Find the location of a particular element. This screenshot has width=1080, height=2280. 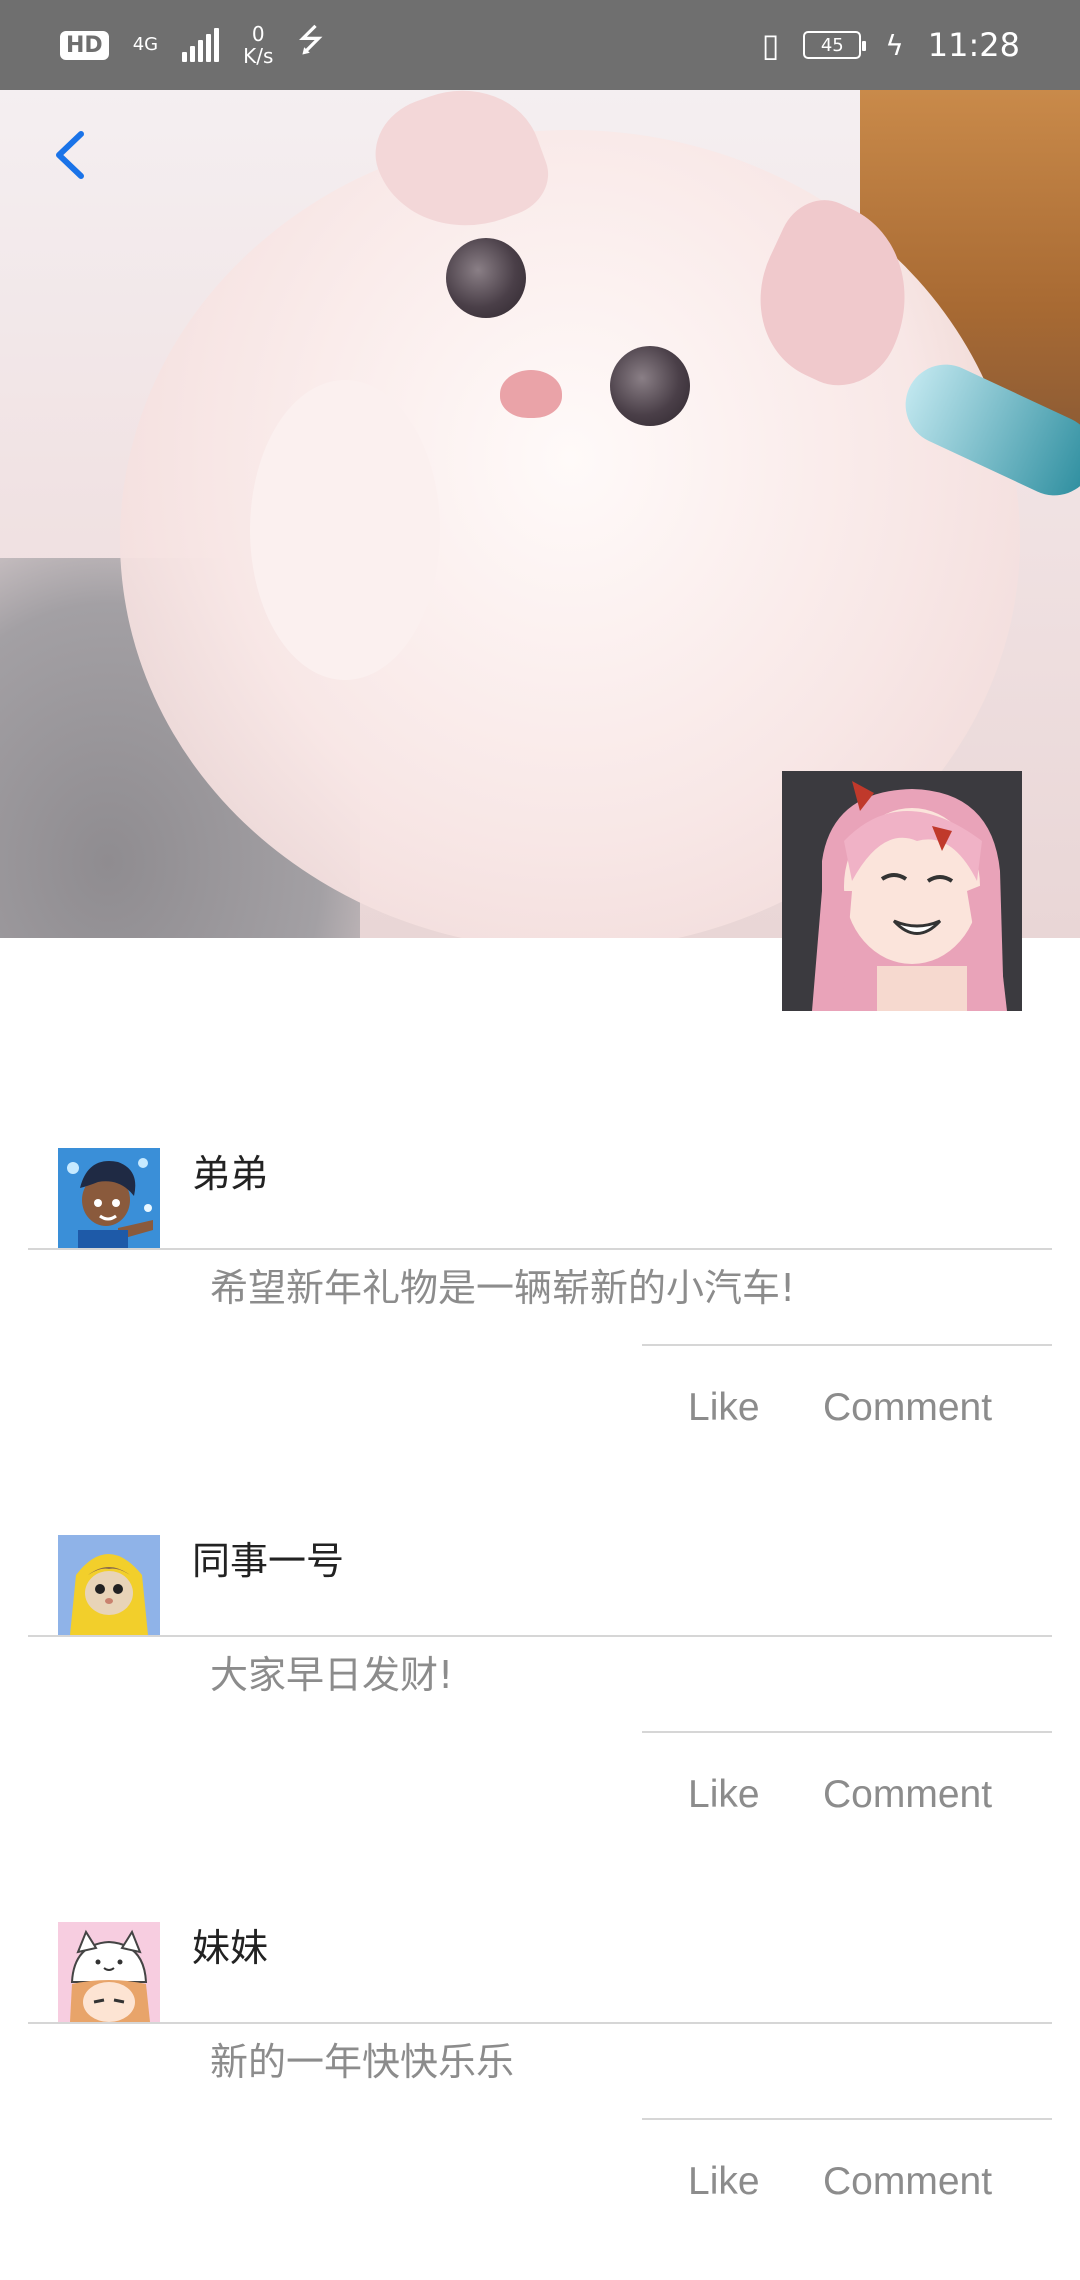

post-author-name: 同事一号 is located at coordinates (268, 1561).